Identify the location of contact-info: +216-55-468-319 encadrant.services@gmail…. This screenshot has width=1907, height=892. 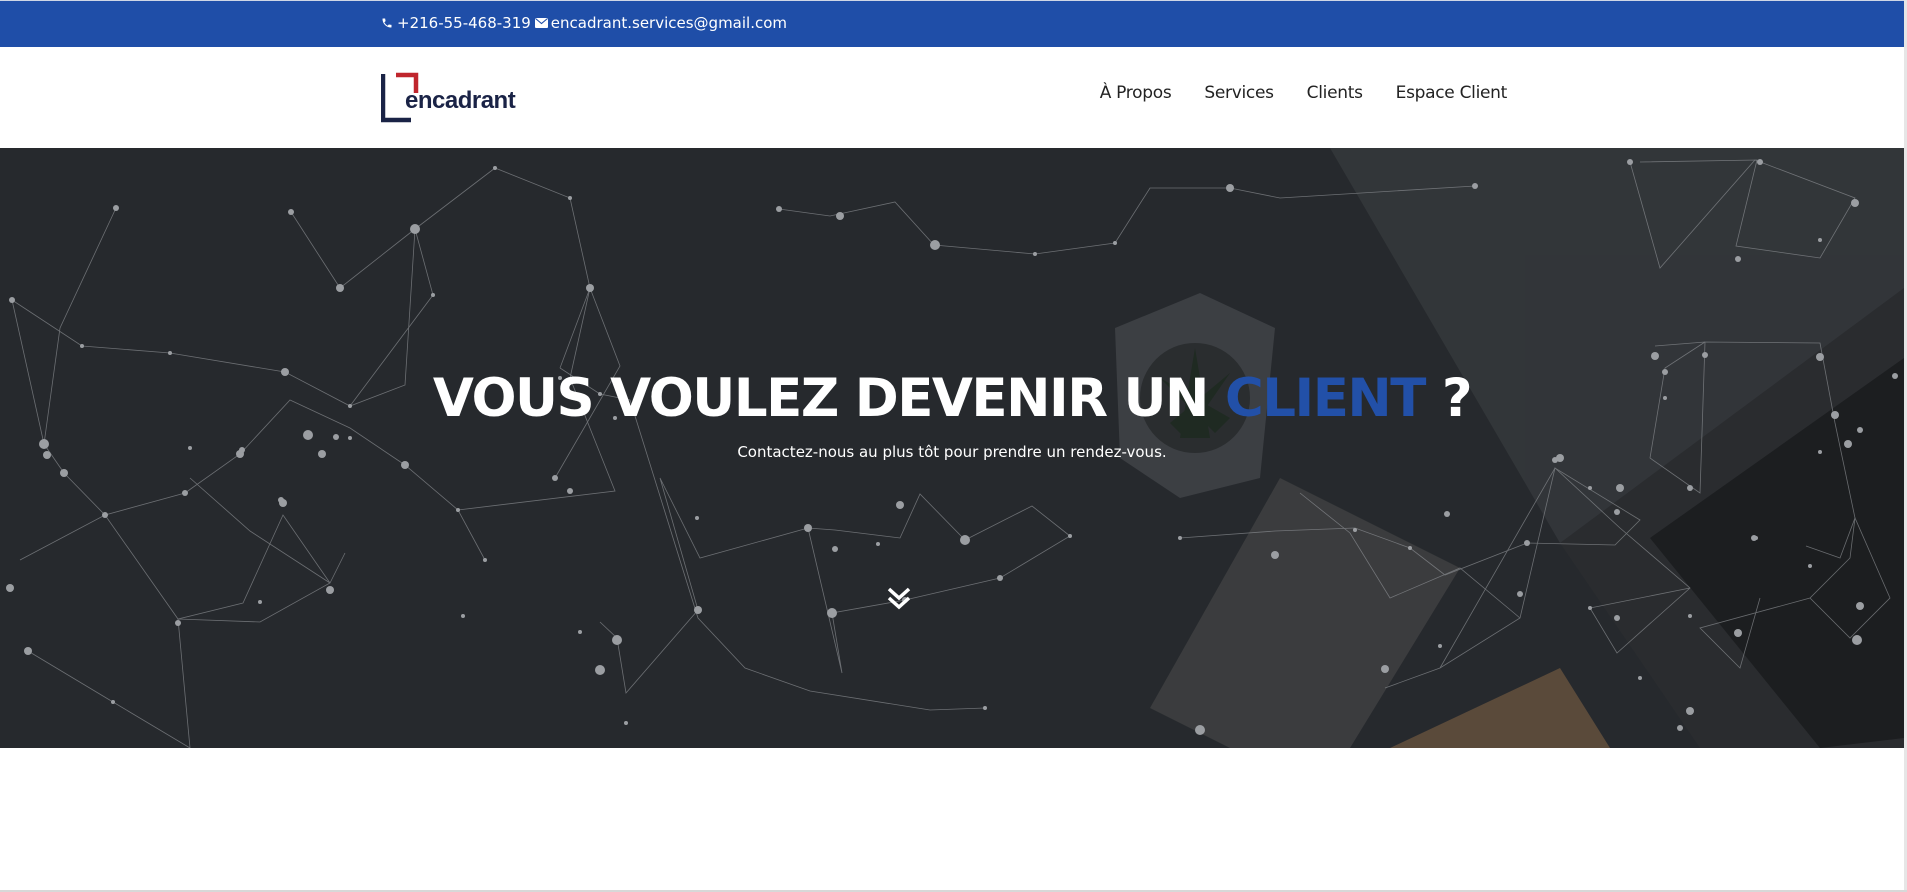
(584, 23).